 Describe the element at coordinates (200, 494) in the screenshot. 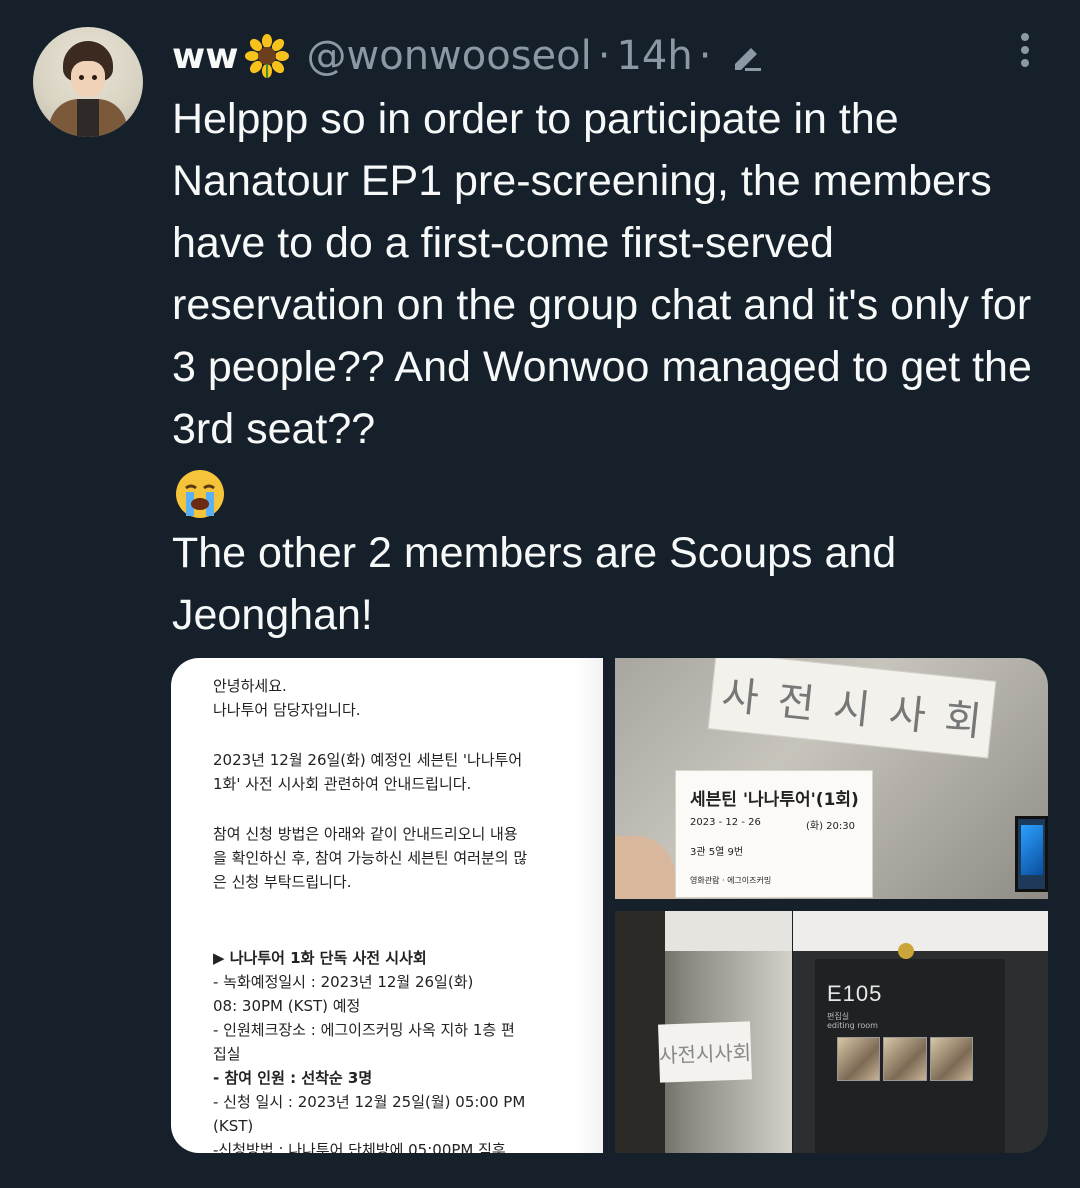

I see `loudly-crying-face-icon` at that location.